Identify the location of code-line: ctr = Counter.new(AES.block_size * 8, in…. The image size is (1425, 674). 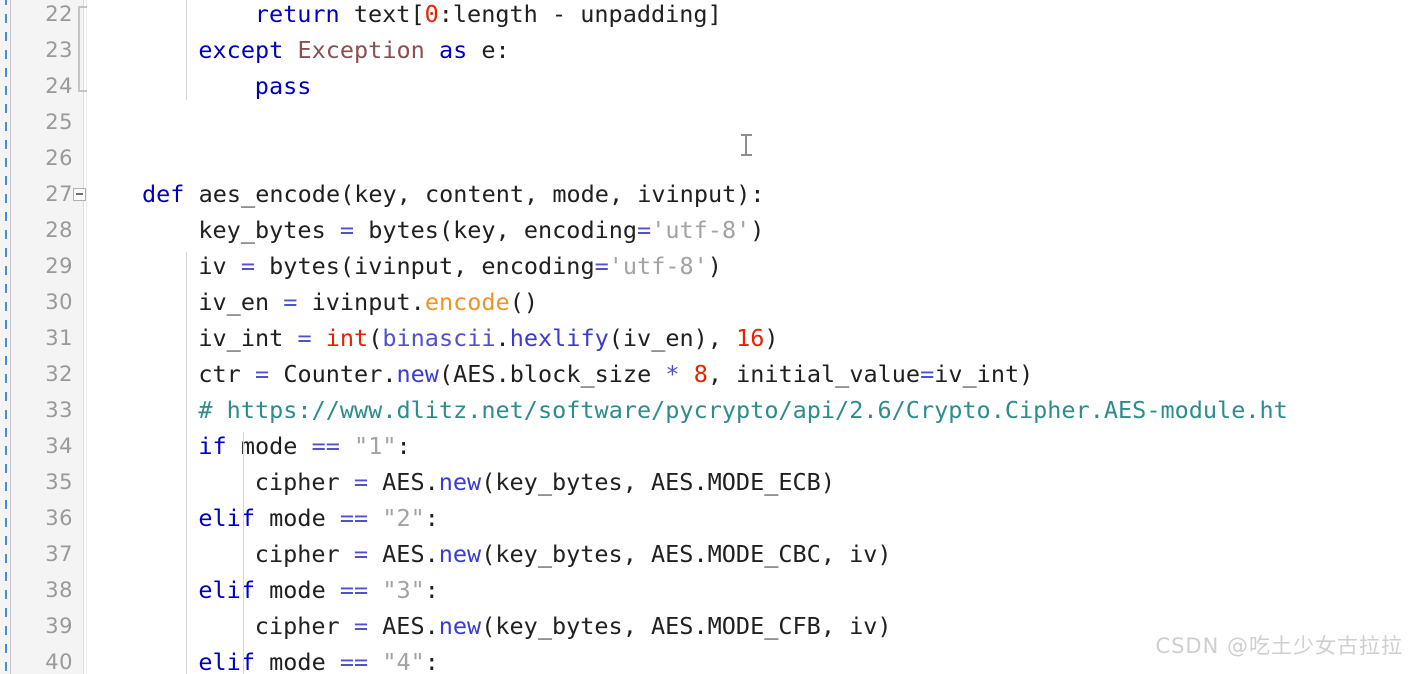
(615, 374).